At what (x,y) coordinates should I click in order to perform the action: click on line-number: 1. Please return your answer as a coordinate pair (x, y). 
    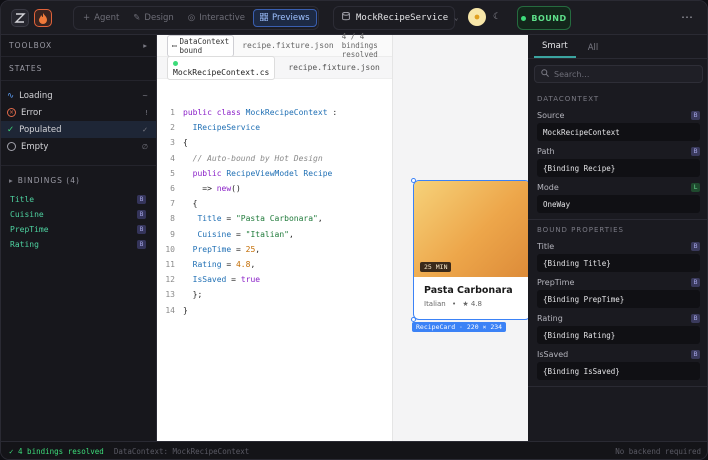
    Looking at the image, I should click on (172, 113).